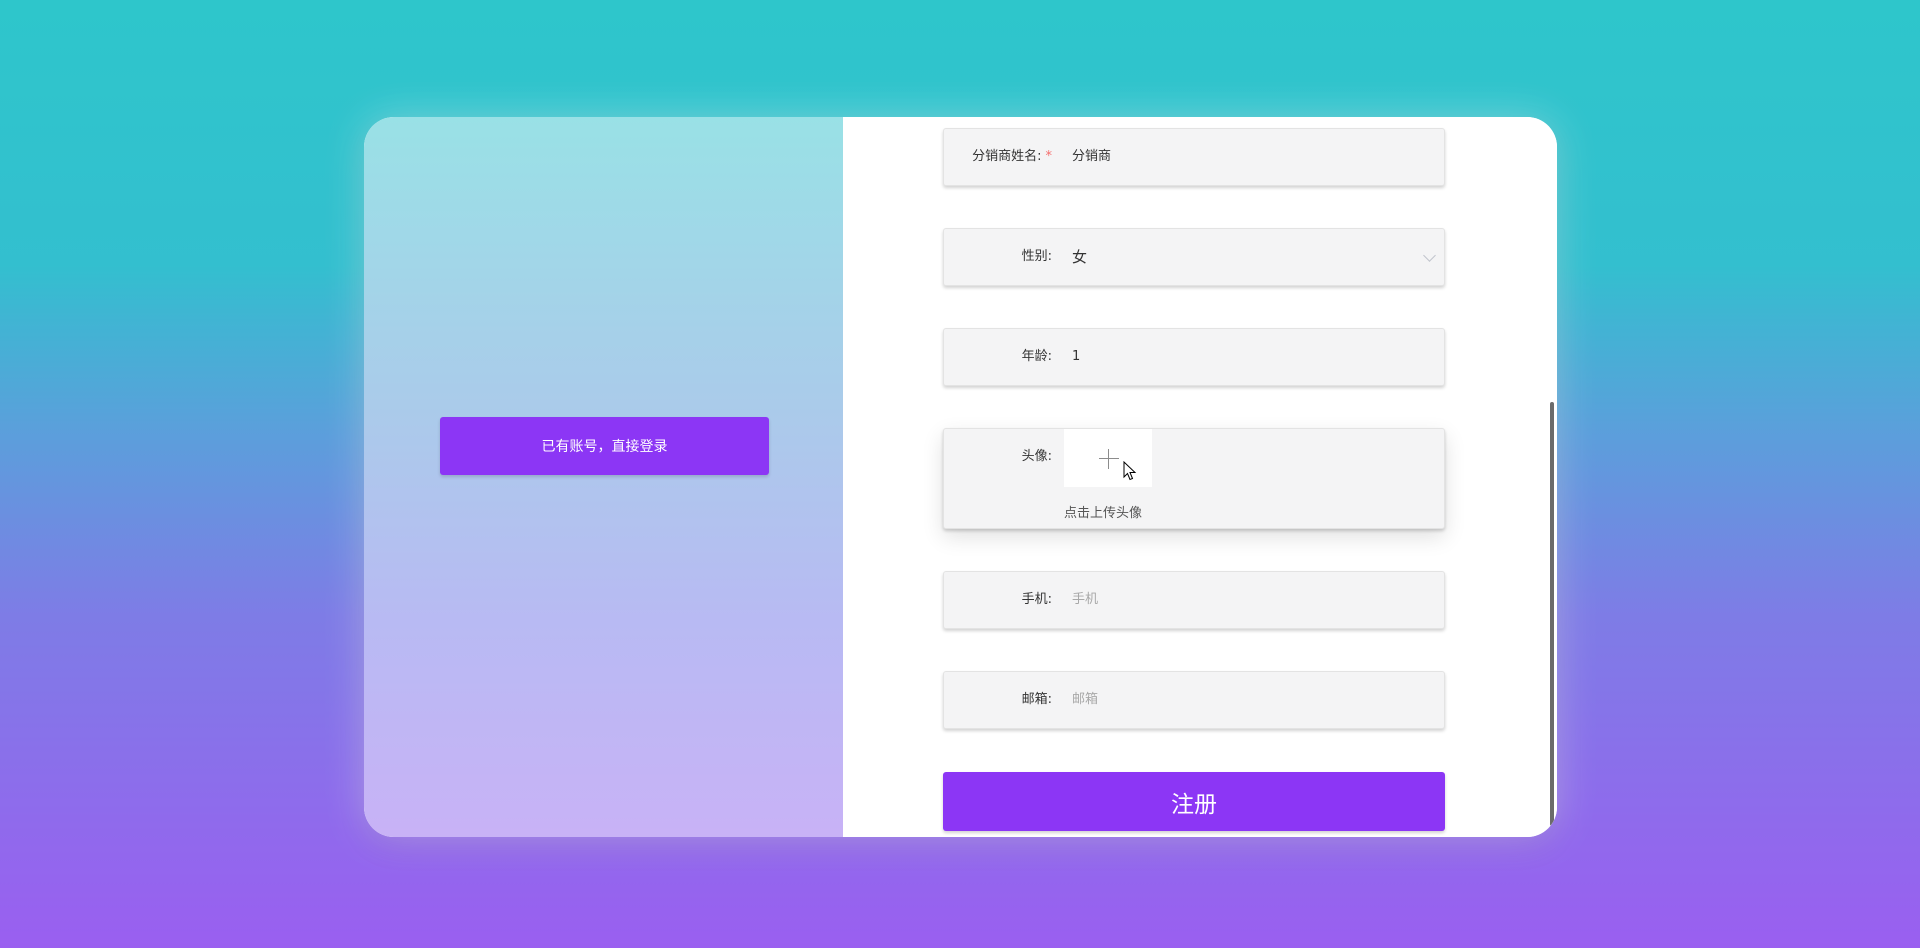 The width and height of the screenshot is (1920, 948). I want to click on phone-label: 手机:, so click(1036, 599).